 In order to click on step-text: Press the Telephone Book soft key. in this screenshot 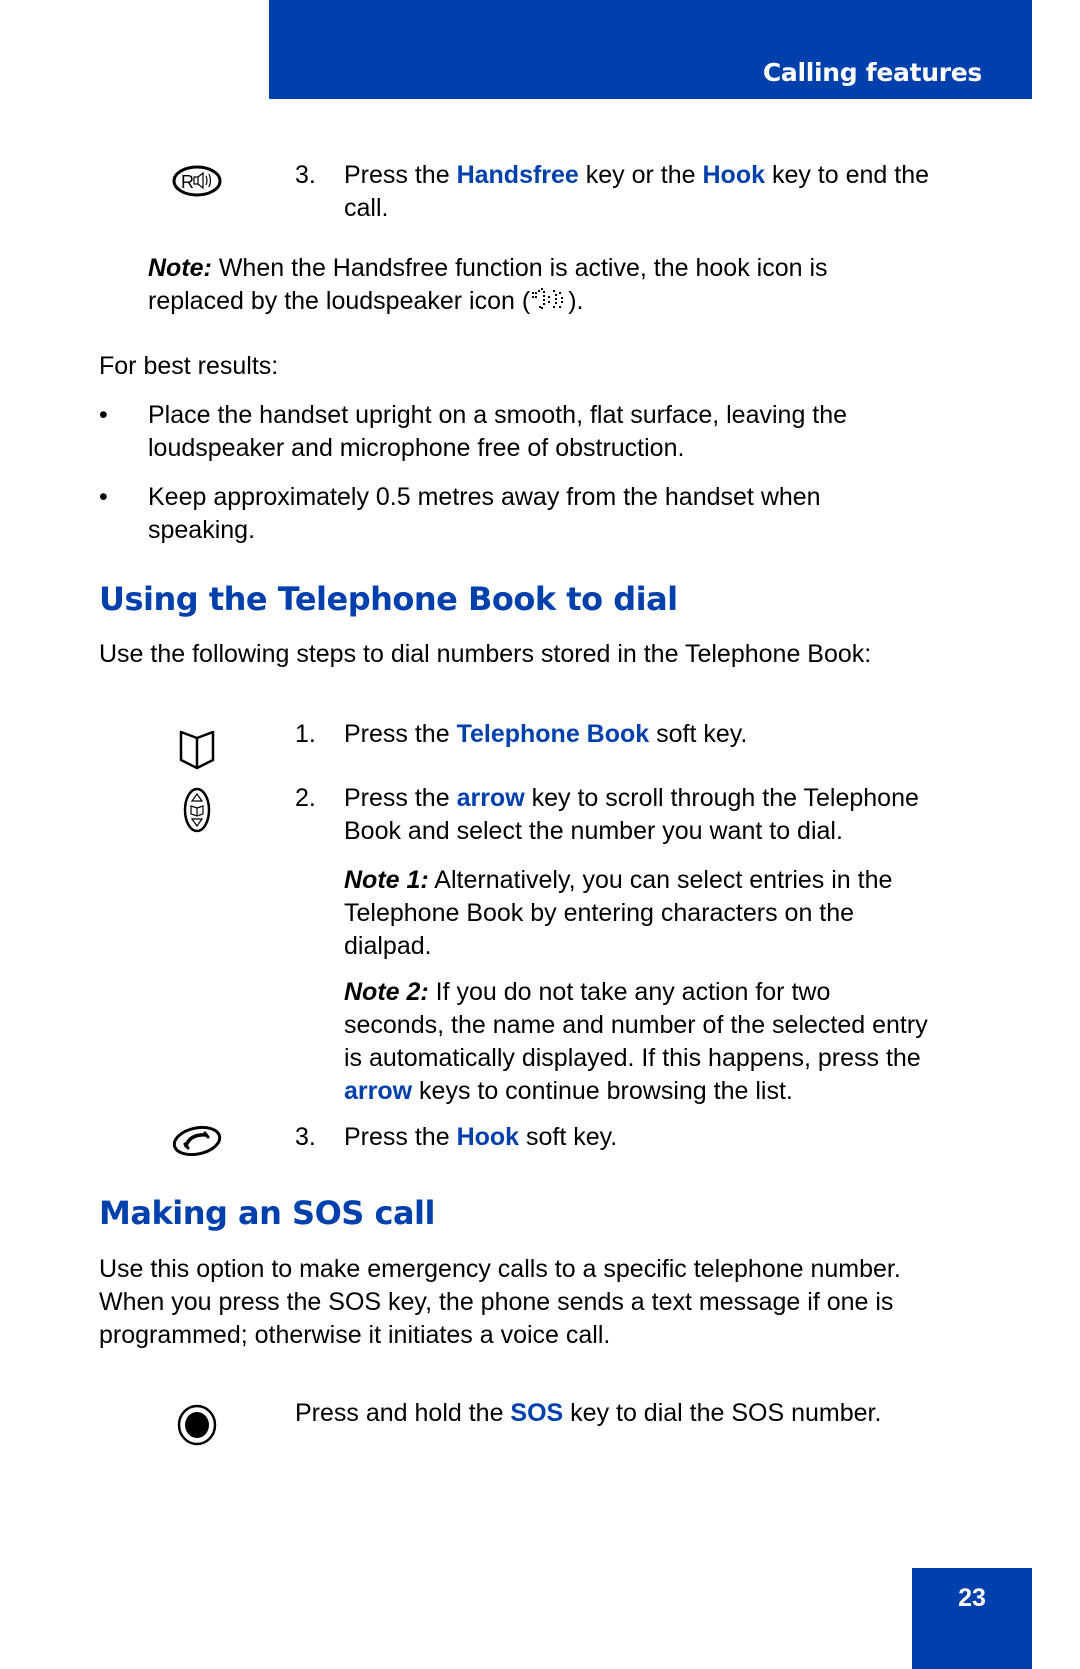, I will do `click(545, 734)`.